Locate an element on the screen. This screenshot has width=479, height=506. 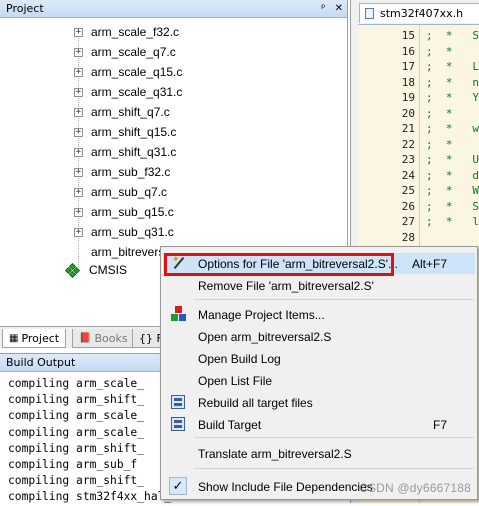
check-icon: ✓ is located at coordinates (178, 486).